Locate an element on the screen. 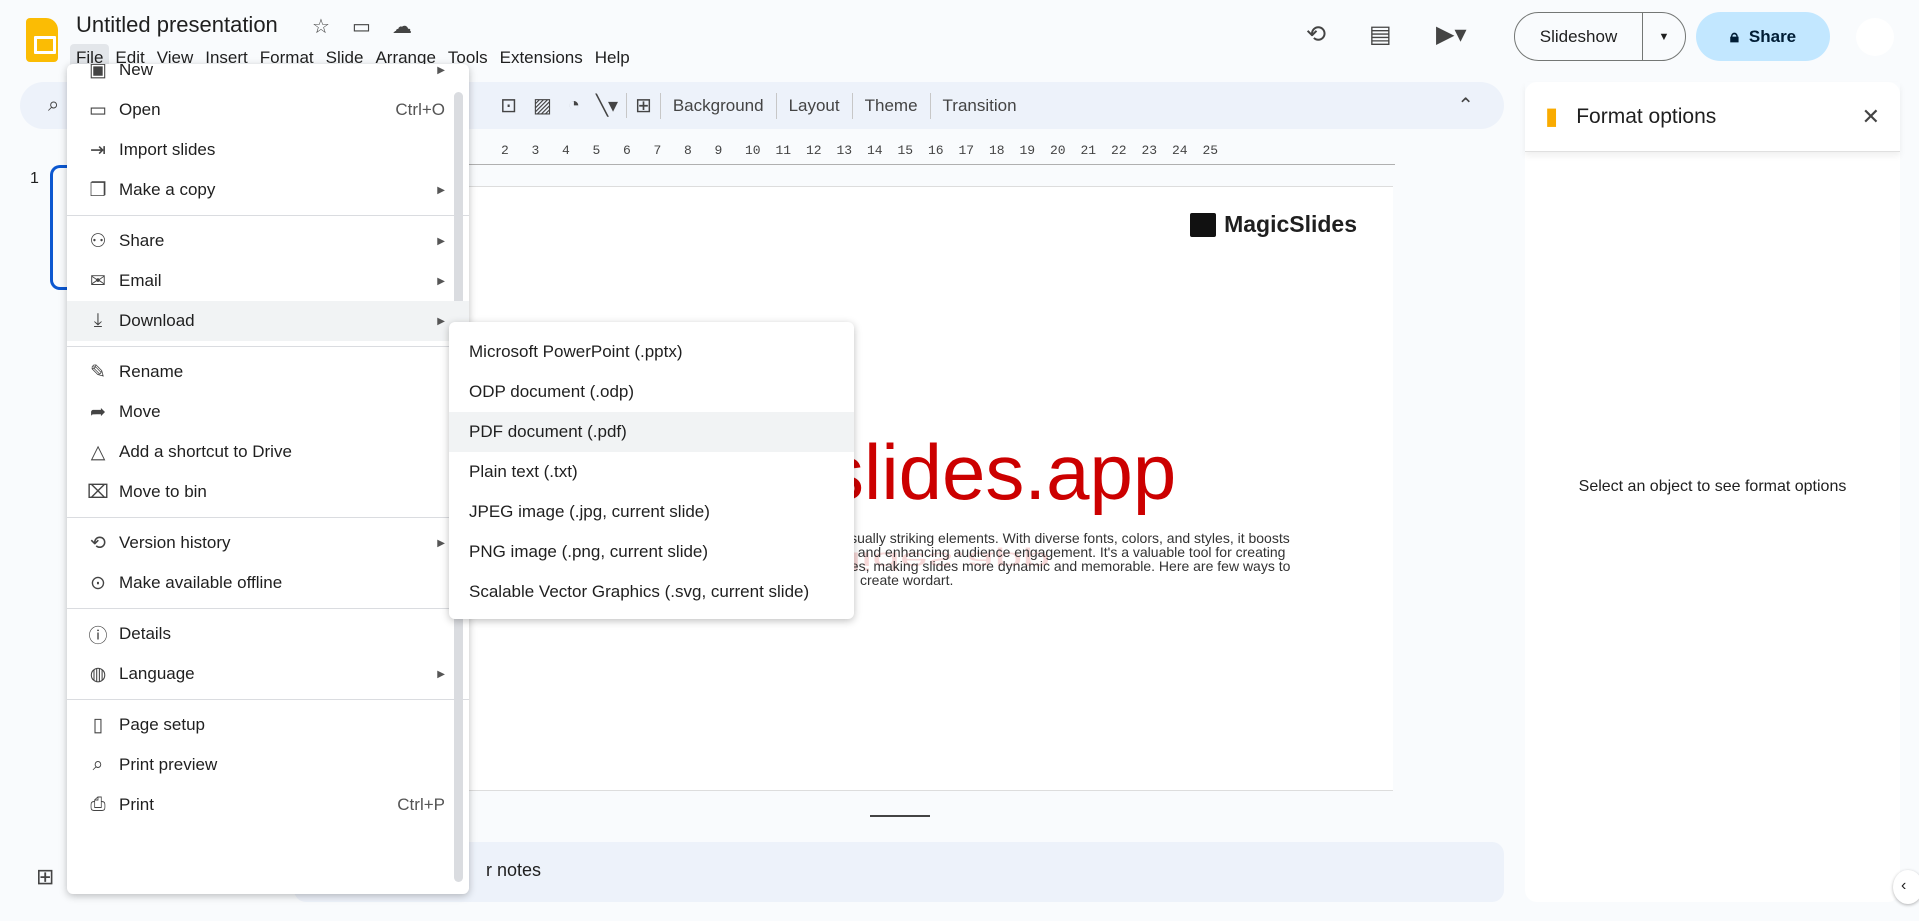  print-icon: ⎙ is located at coordinates (98, 804).